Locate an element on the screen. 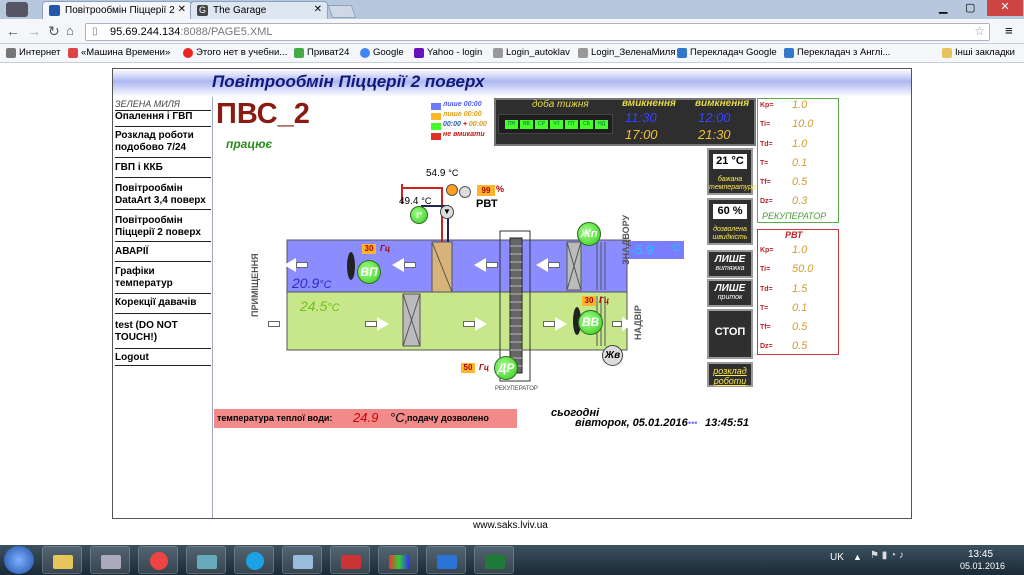  allowed-speed-value: 60 % is located at coordinates (730, 211).